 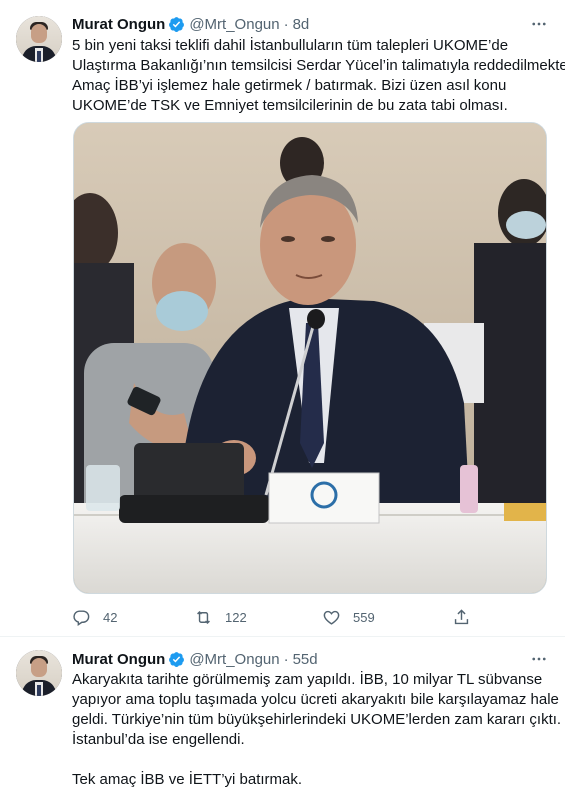 I want to click on retweet-icon, so click(x=203, y=617).